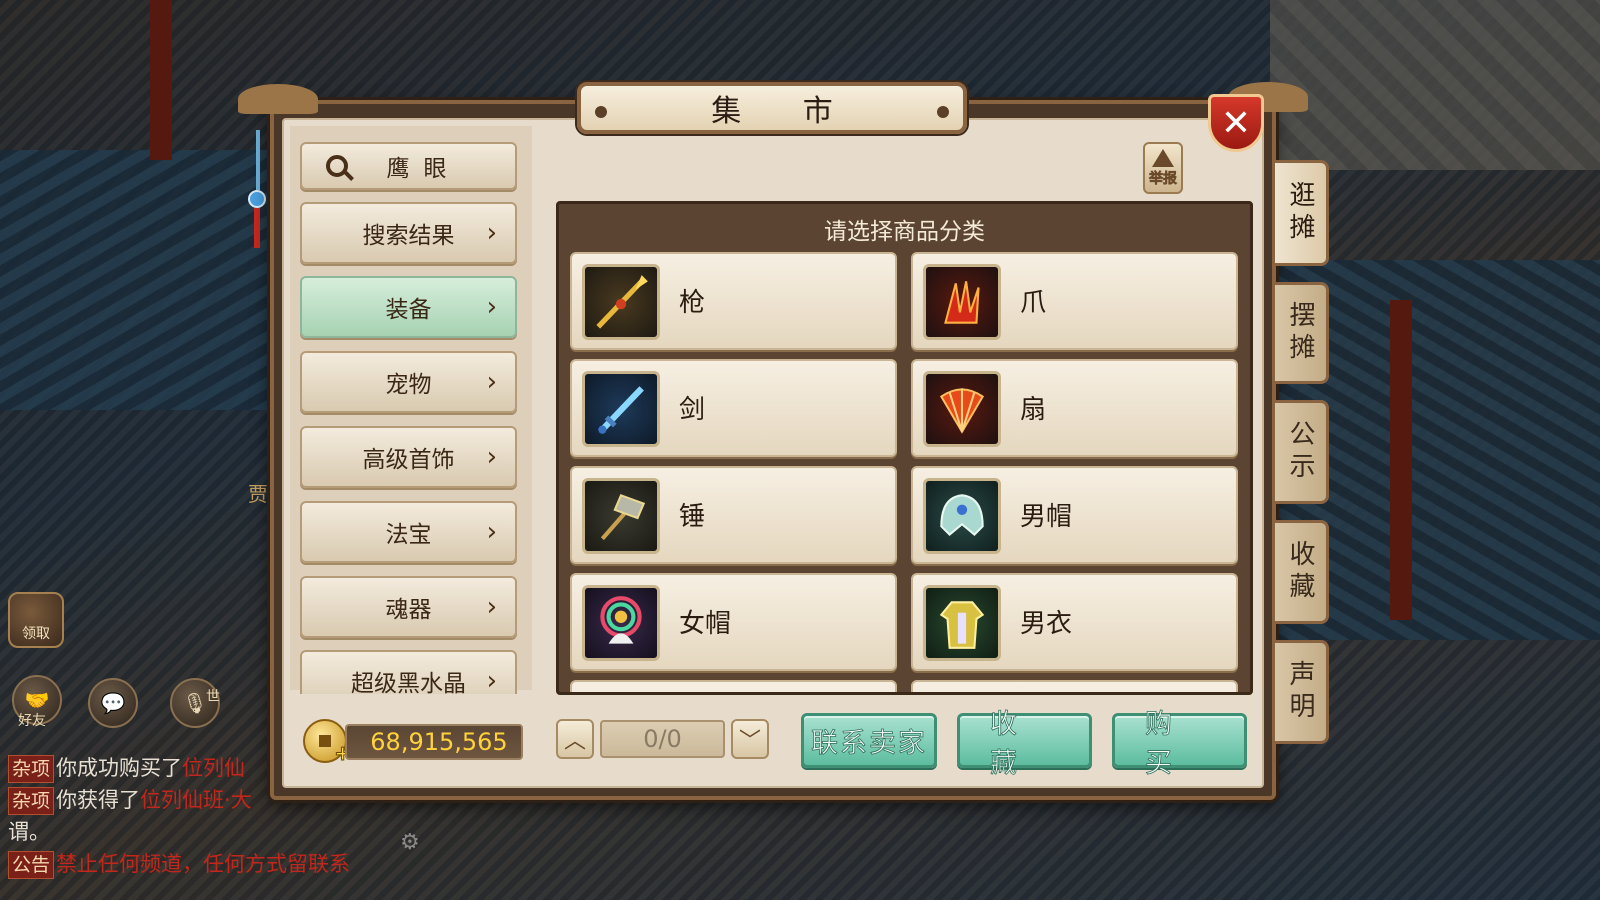  What do you see at coordinates (1046, 624) in the screenshot?
I see `category-label: 男衣` at bounding box center [1046, 624].